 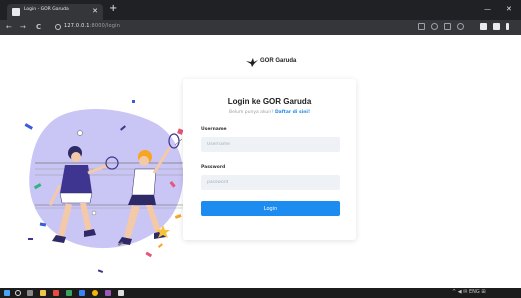 I want to click on bookmark-star-icon, so click(x=460, y=26).